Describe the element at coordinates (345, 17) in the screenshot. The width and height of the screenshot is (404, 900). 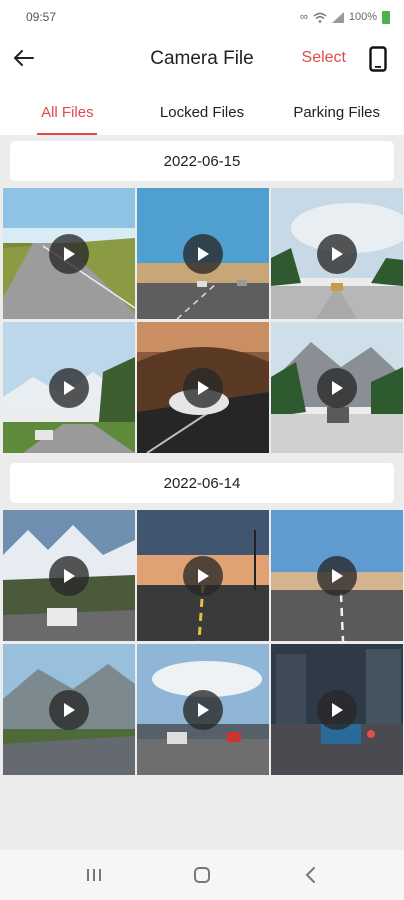
I see `status-icons: ∞ 100%` at that location.